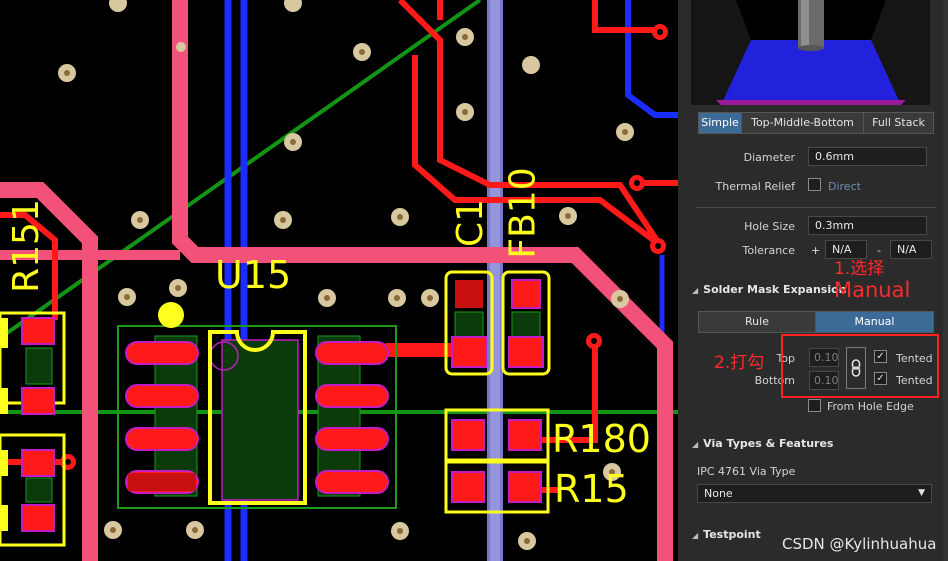  What do you see at coordinates (816, 207) in the screenshot?
I see `divider` at bounding box center [816, 207].